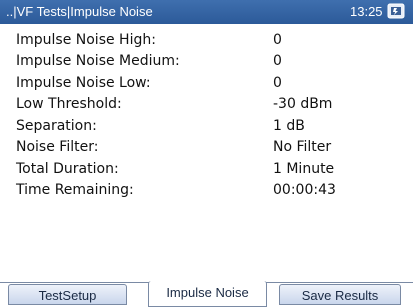 The width and height of the screenshot is (413, 307). Describe the element at coordinates (206, 84) in the screenshot. I see `impulse-noise-low-row: Impulse Noise Low: 0` at that location.